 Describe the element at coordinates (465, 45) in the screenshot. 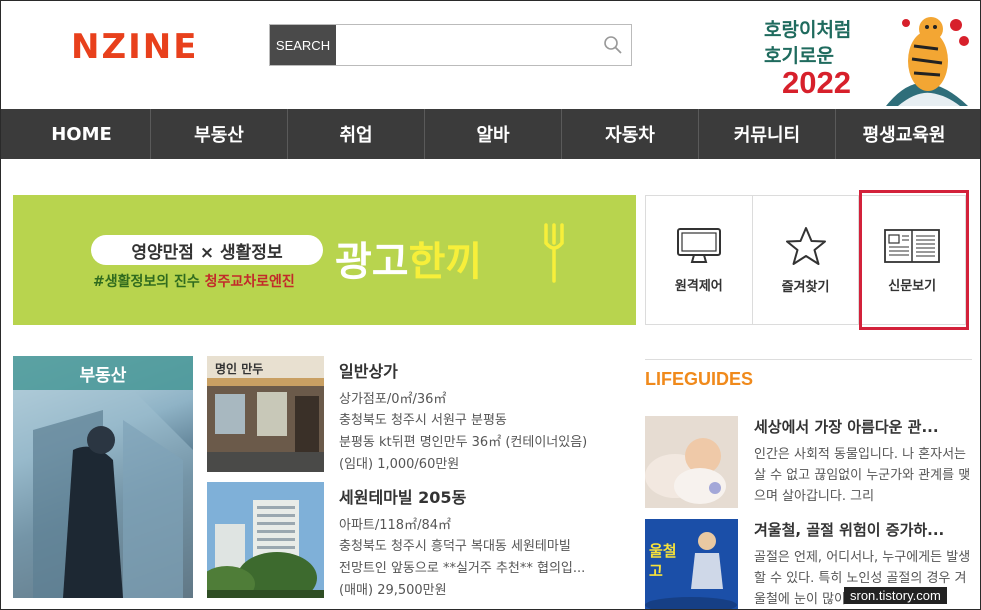

I see `search-input` at that location.